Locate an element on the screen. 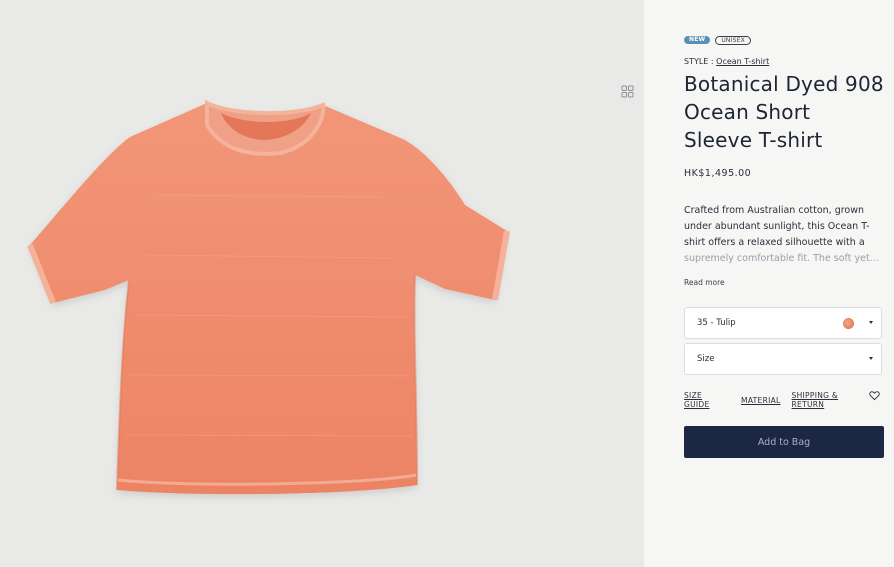 Image resolution: width=894 pixels, height=567 pixels. shipping-return-link: SHIPPING & RETURN is located at coordinates (832, 400).